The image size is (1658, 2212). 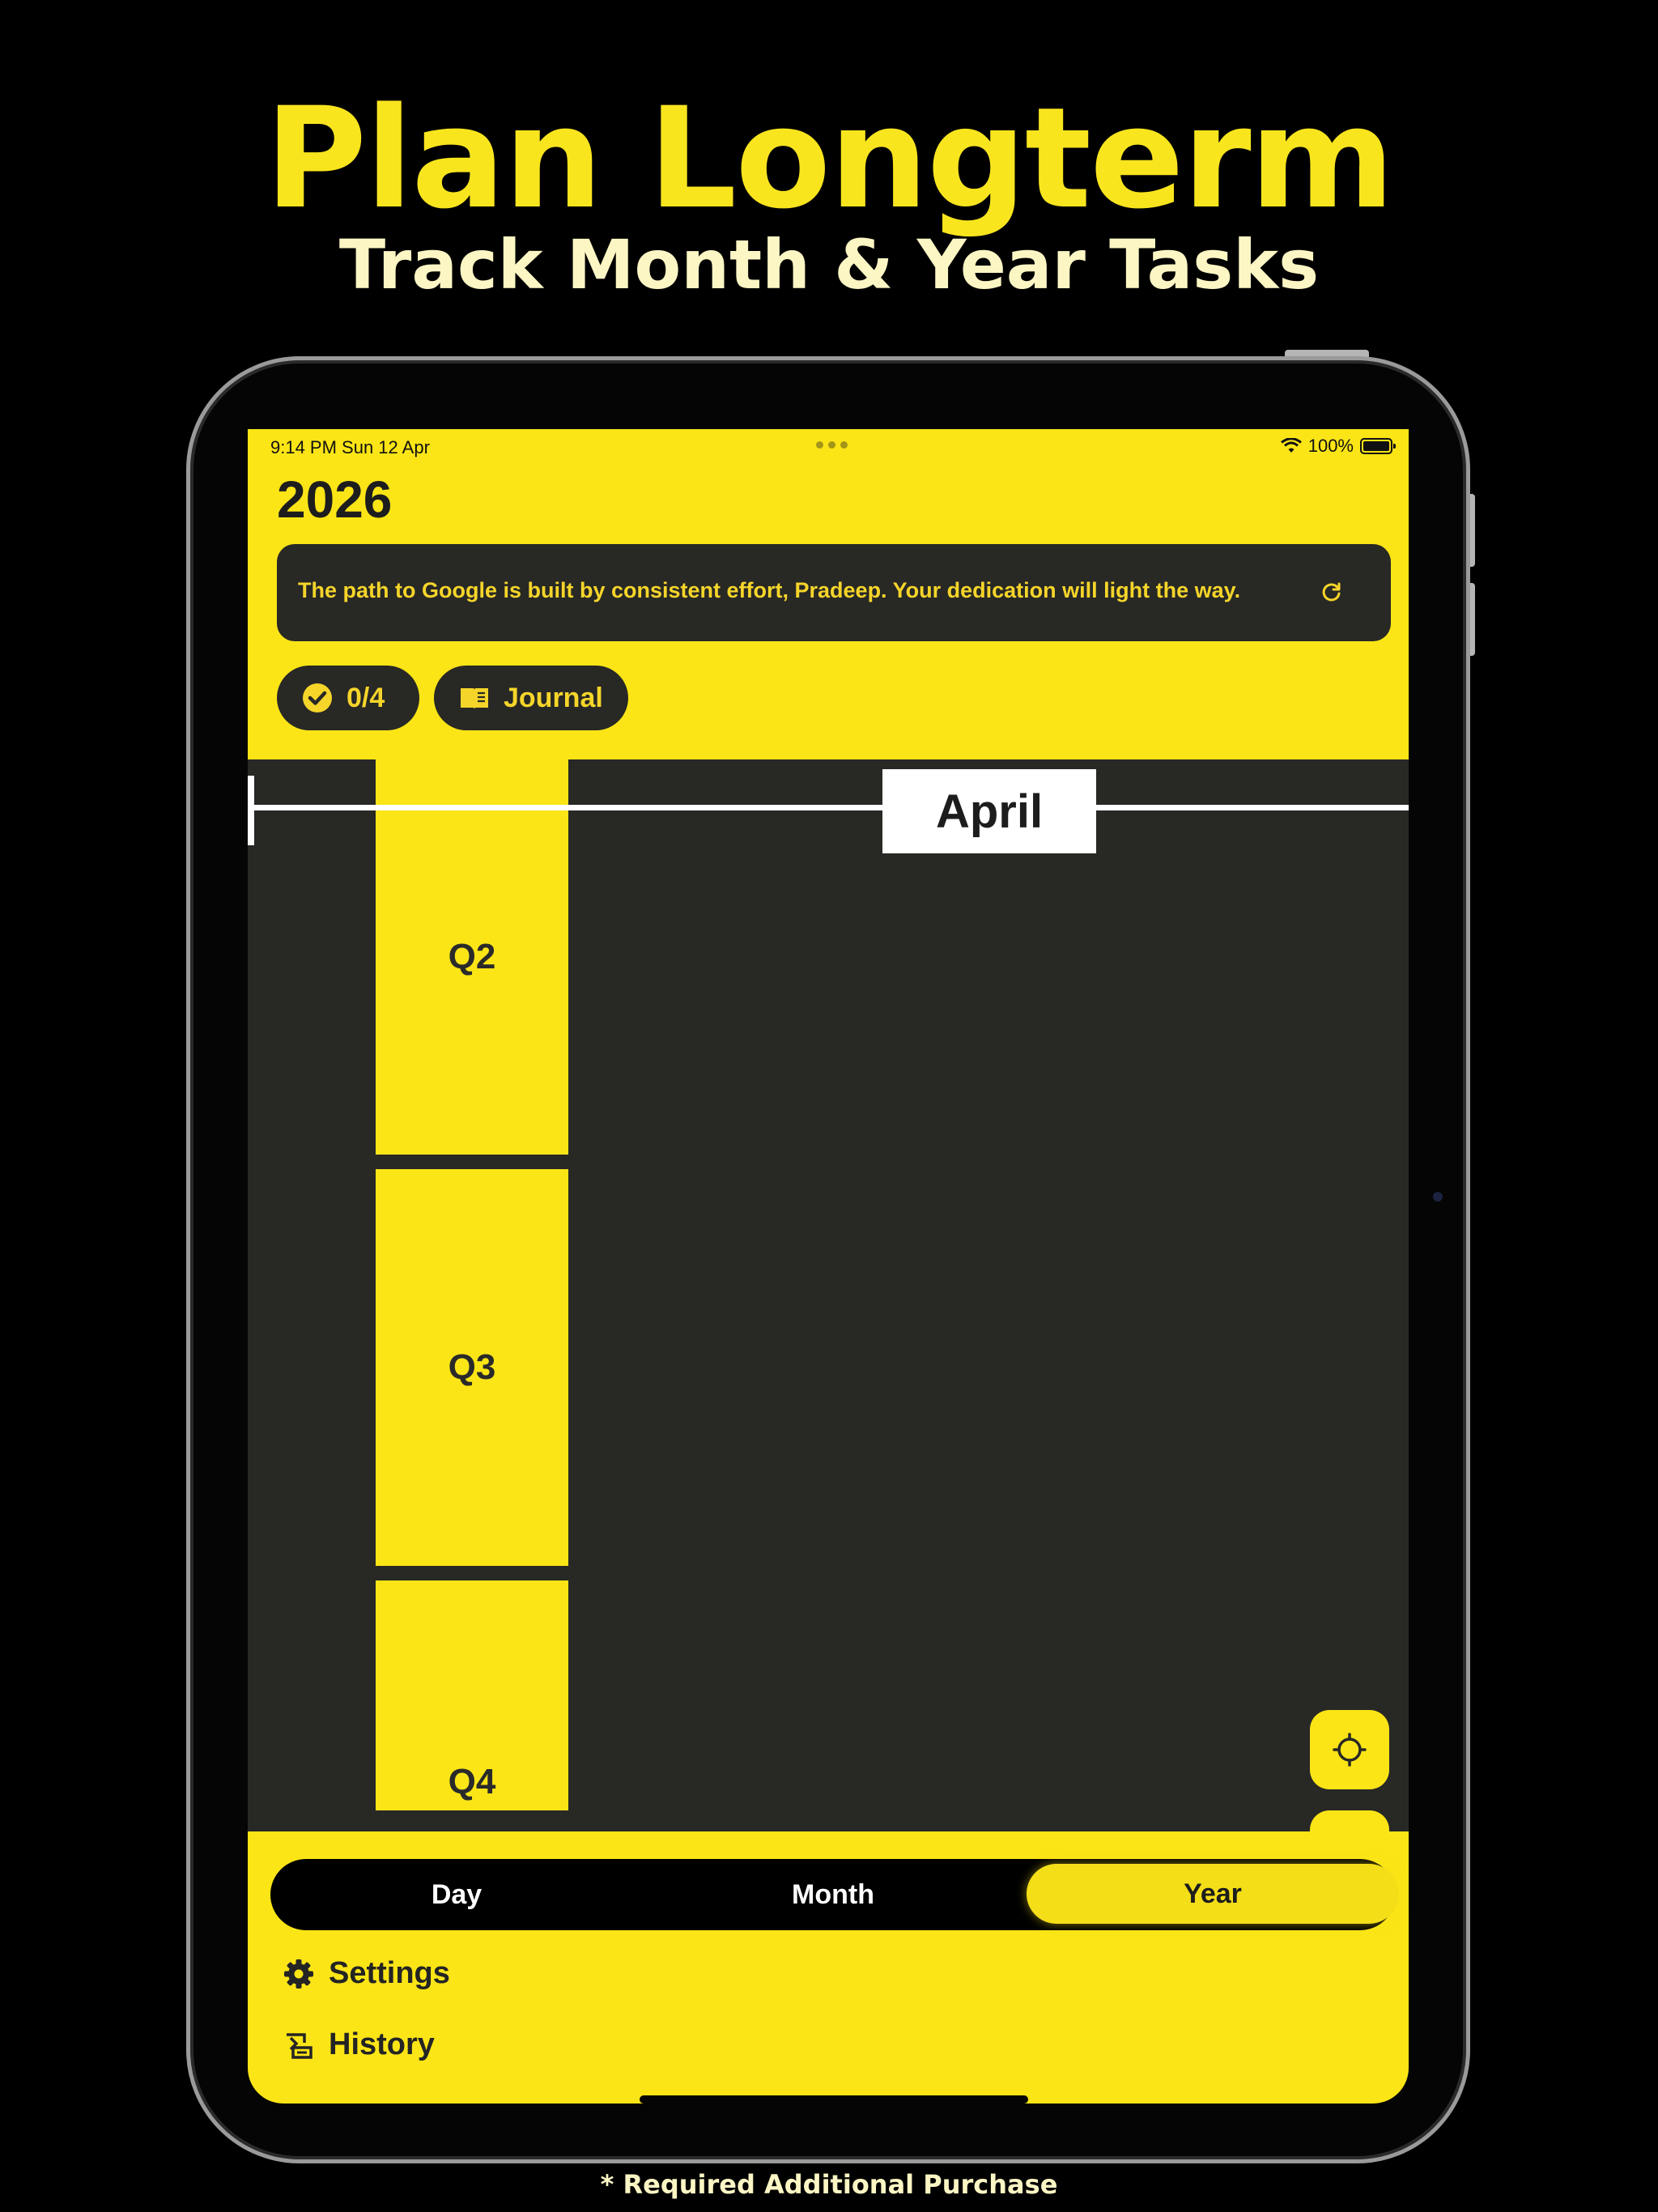 I want to click on current-time-marker, so click(x=251, y=811).